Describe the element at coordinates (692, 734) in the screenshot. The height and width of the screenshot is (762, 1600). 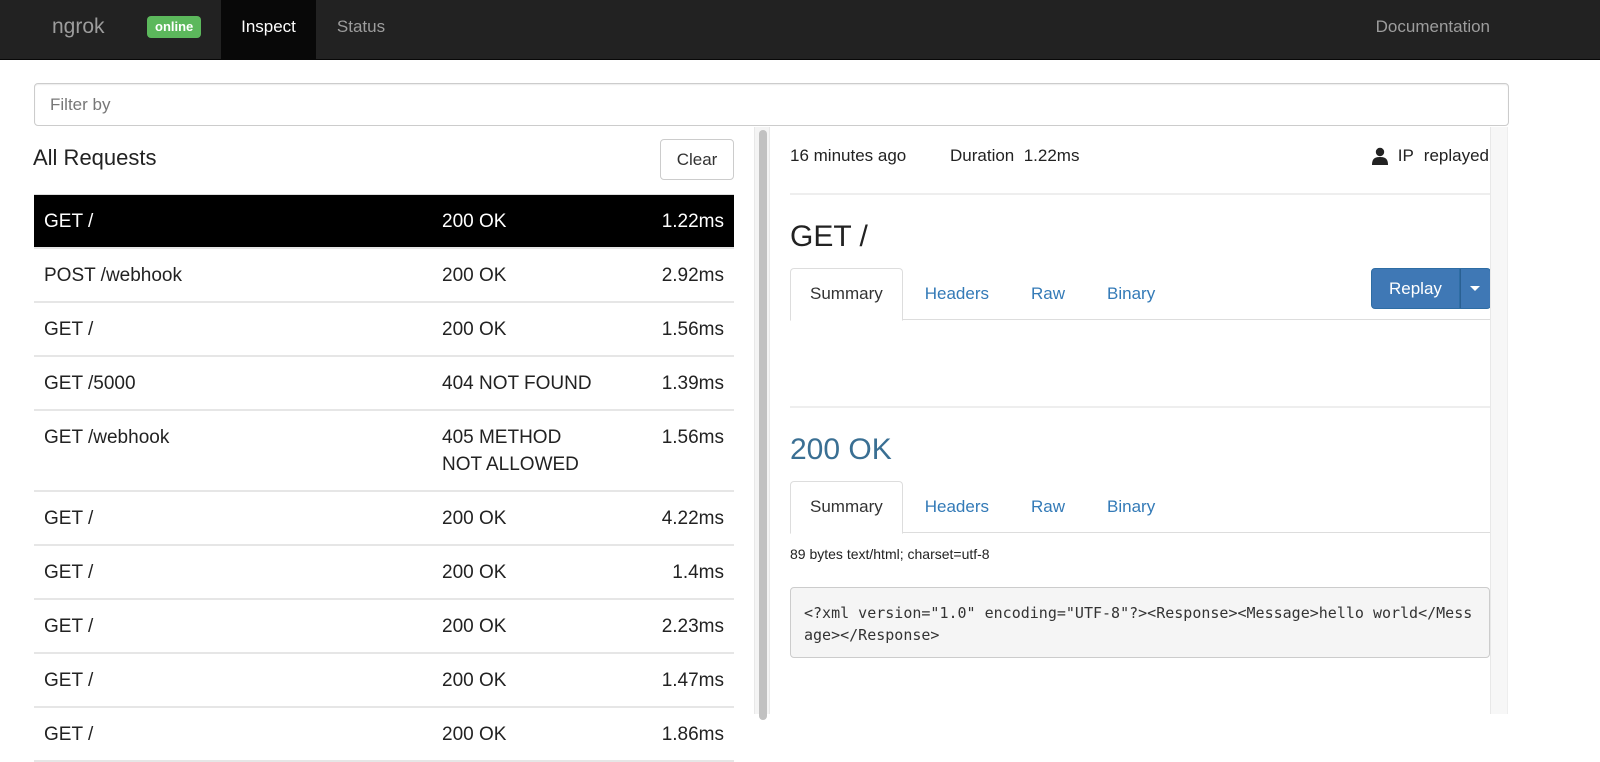
I see `request-duration: 1.86ms` at that location.